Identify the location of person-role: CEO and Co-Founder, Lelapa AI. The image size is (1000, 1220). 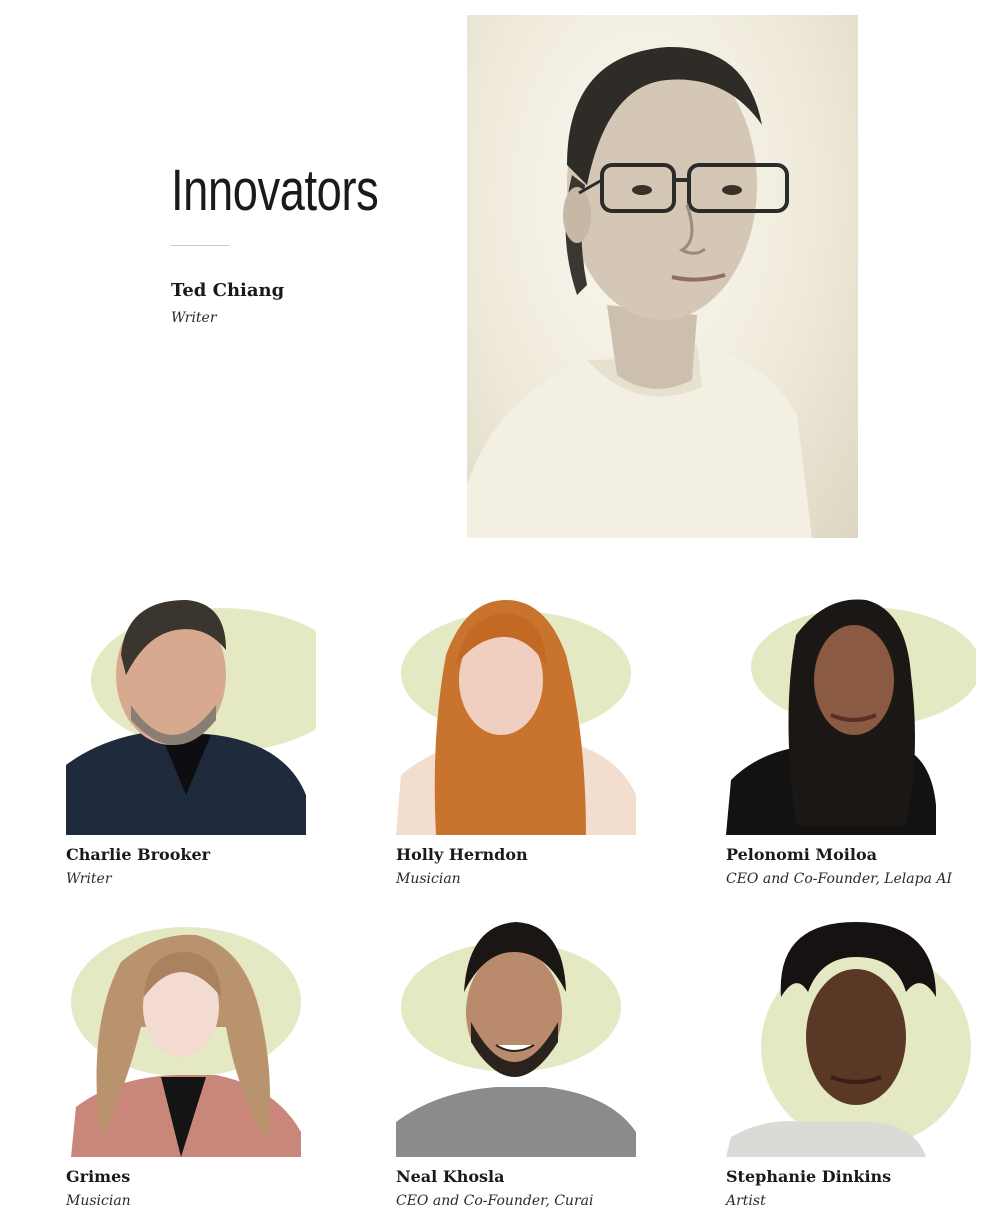
(839, 879).